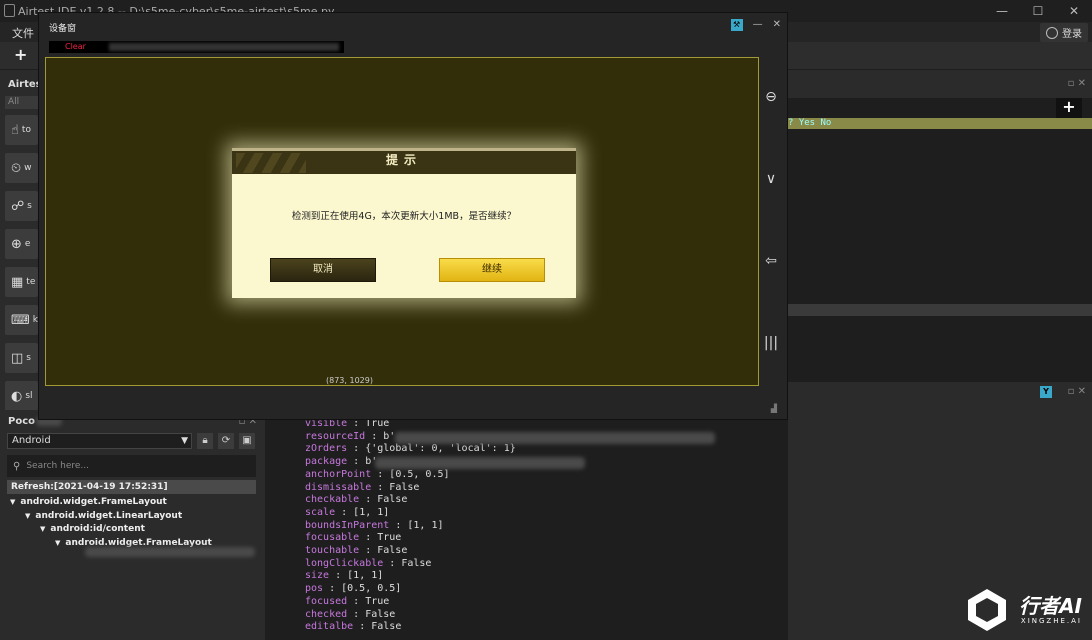  What do you see at coordinates (1002, 11) in the screenshot?
I see `minimize-button: —` at bounding box center [1002, 11].